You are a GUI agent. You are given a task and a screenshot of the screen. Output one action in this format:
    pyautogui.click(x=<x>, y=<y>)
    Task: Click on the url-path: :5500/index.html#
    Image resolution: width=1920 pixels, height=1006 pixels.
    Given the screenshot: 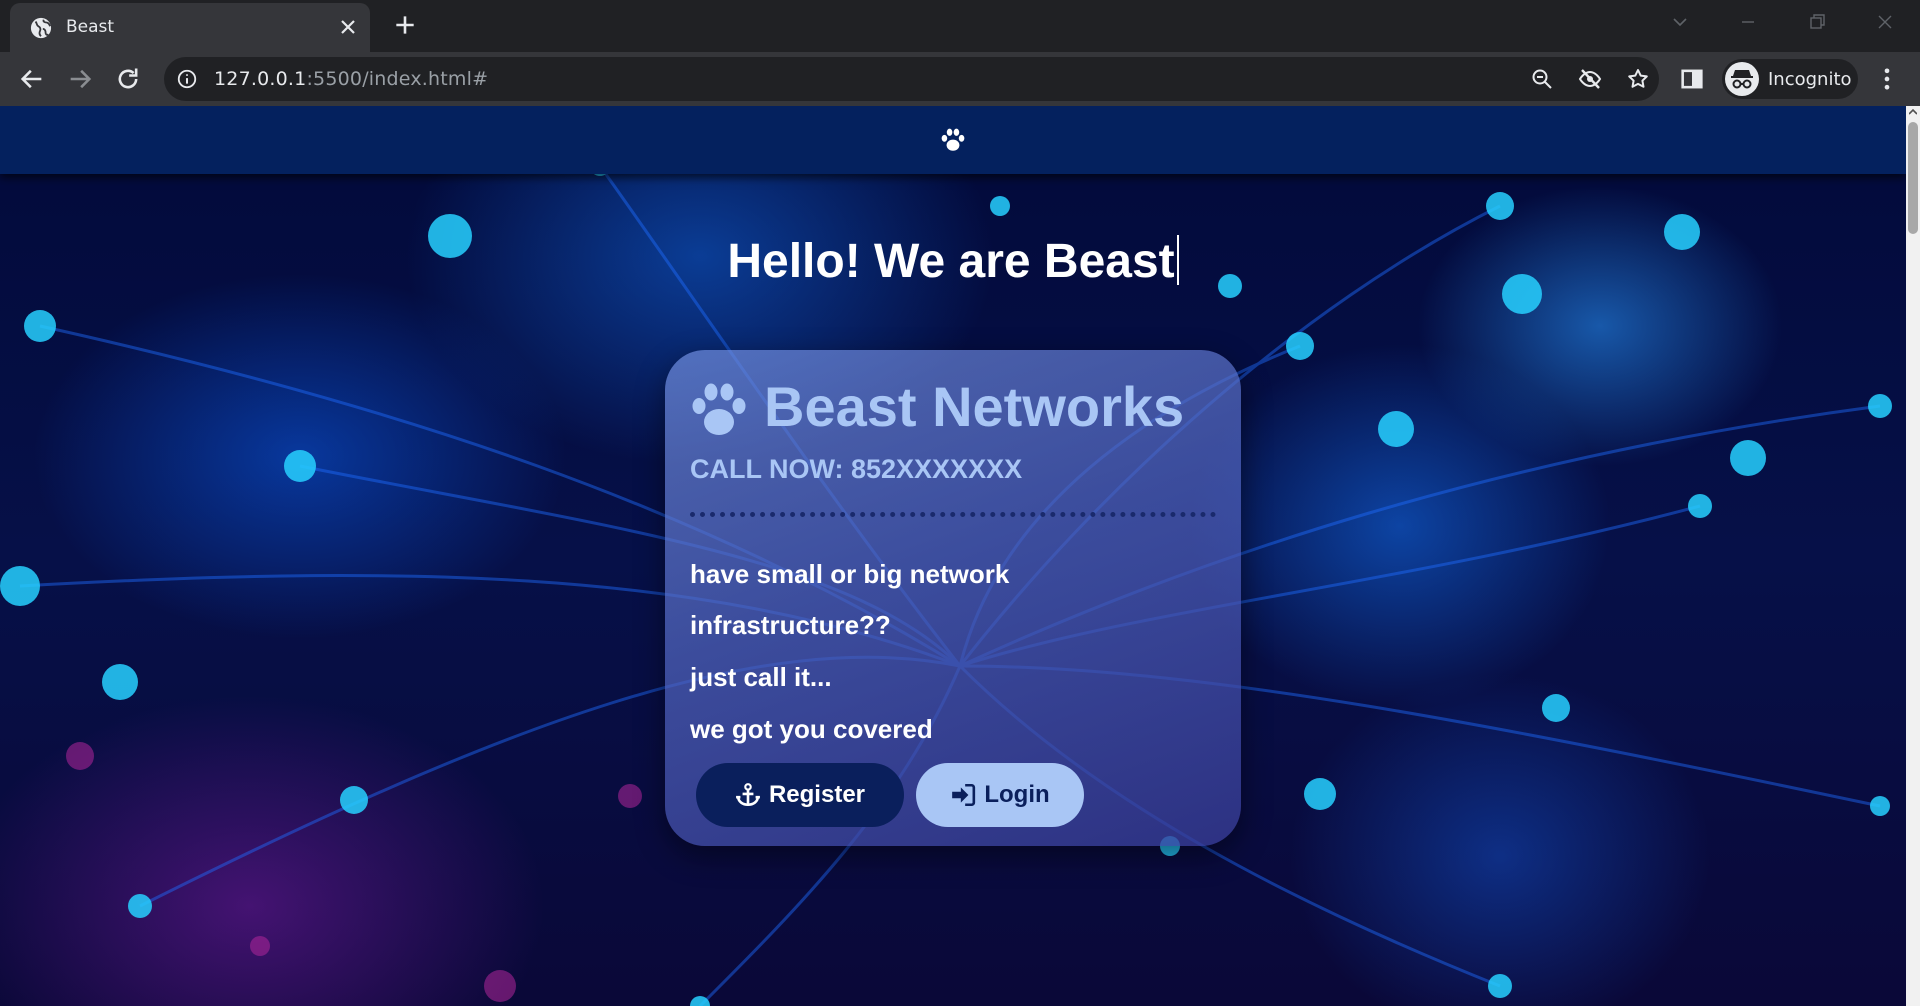 What is the action you would take?
    pyautogui.click(x=397, y=79)
    